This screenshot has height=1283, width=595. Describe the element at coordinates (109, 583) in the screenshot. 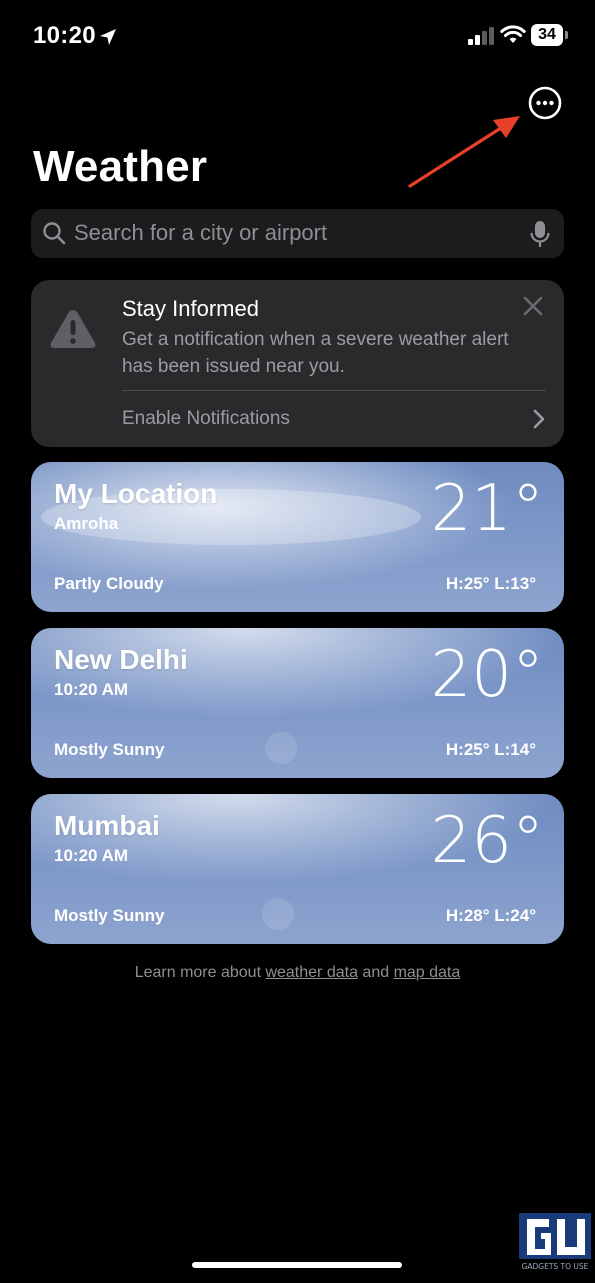

I see `location-condition: Partly Cloudy` at that location.